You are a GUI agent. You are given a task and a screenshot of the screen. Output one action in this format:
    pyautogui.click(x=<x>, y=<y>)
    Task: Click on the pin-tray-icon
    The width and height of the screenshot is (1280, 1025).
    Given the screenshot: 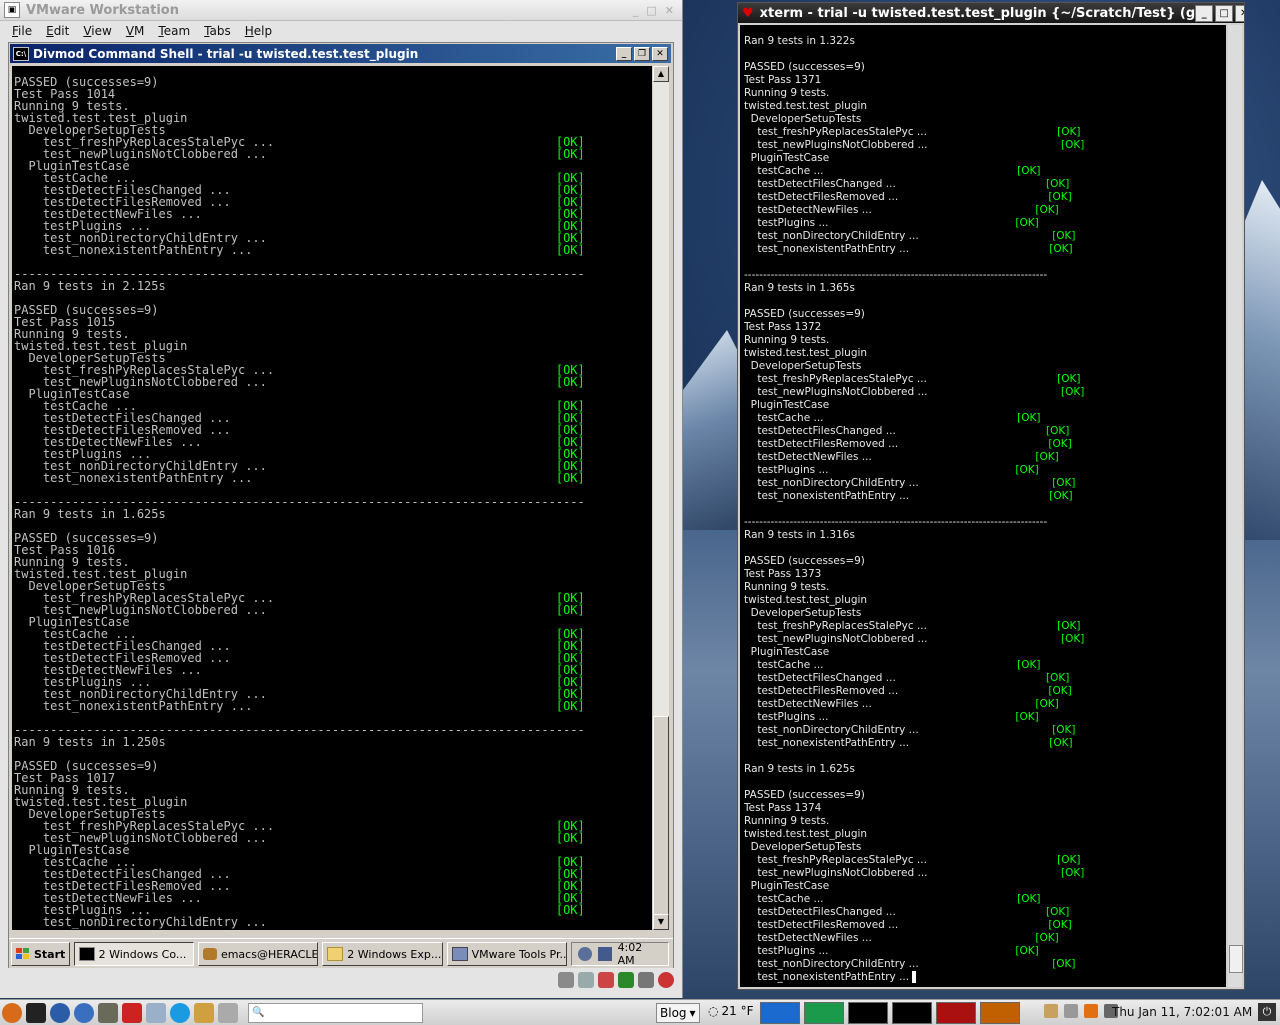 What is the action you would take?
    pyautogui.click(x=1071, y=1011)
    